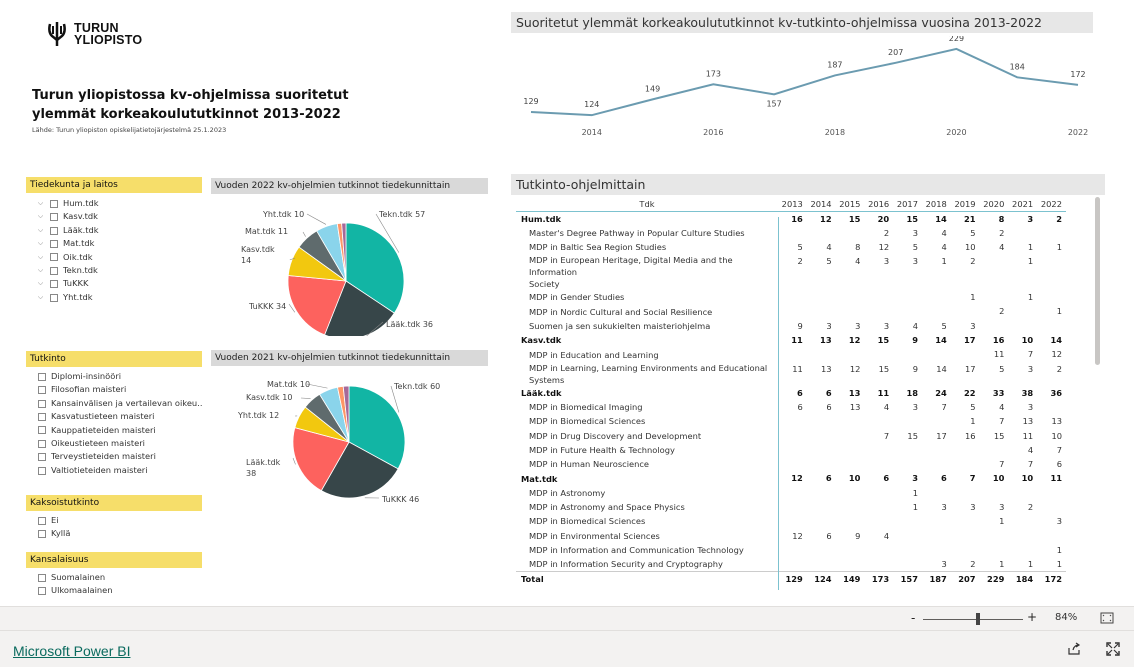 The image size is (1134, 667). Describe the element at coordinates (1107, 618) in the screenshot. I see `fit-to-page-icon` at that location.